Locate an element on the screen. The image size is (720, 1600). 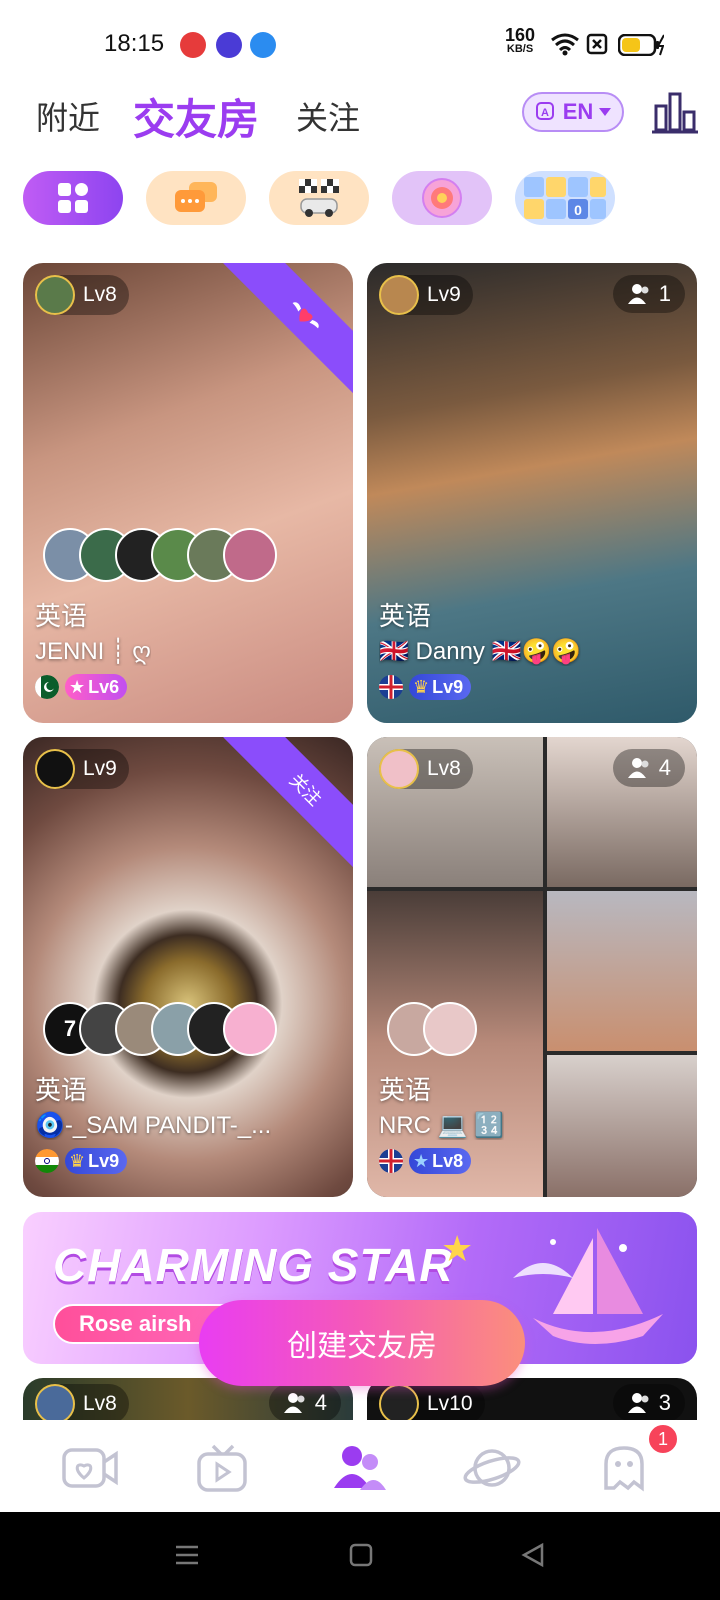
host-name: JENNI ┊ ღ is located at coordinates (93, 651).